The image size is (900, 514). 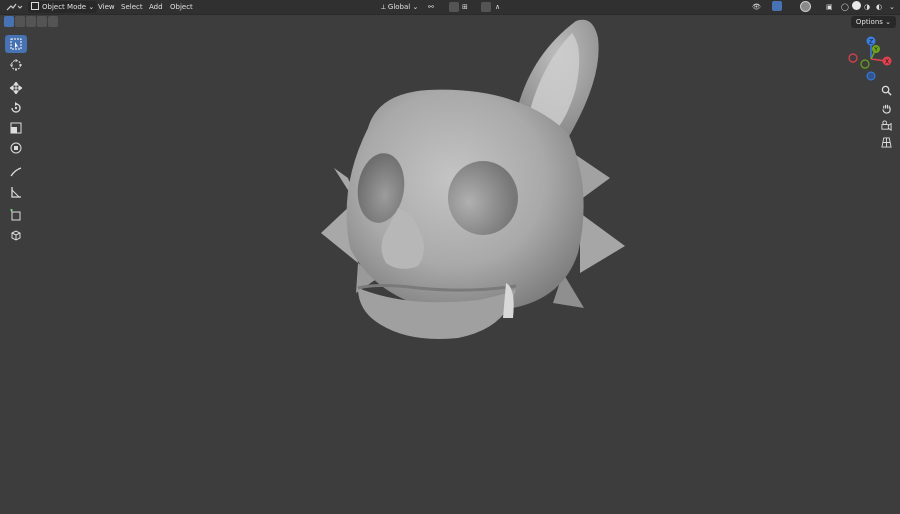 I want to click on selection-mode-group, so click(x=31, y=22).